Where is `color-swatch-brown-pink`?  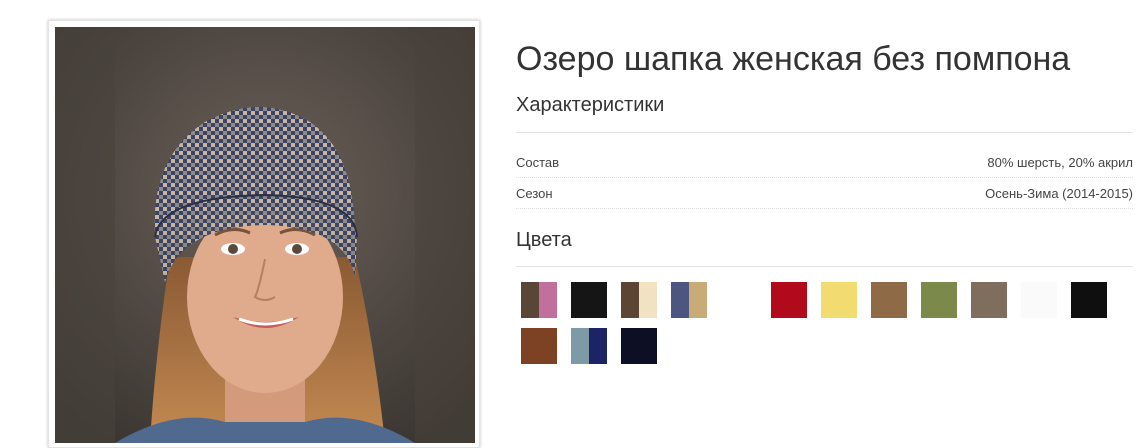 color-swatch-brown-pink is located at coordinates (539, 300).